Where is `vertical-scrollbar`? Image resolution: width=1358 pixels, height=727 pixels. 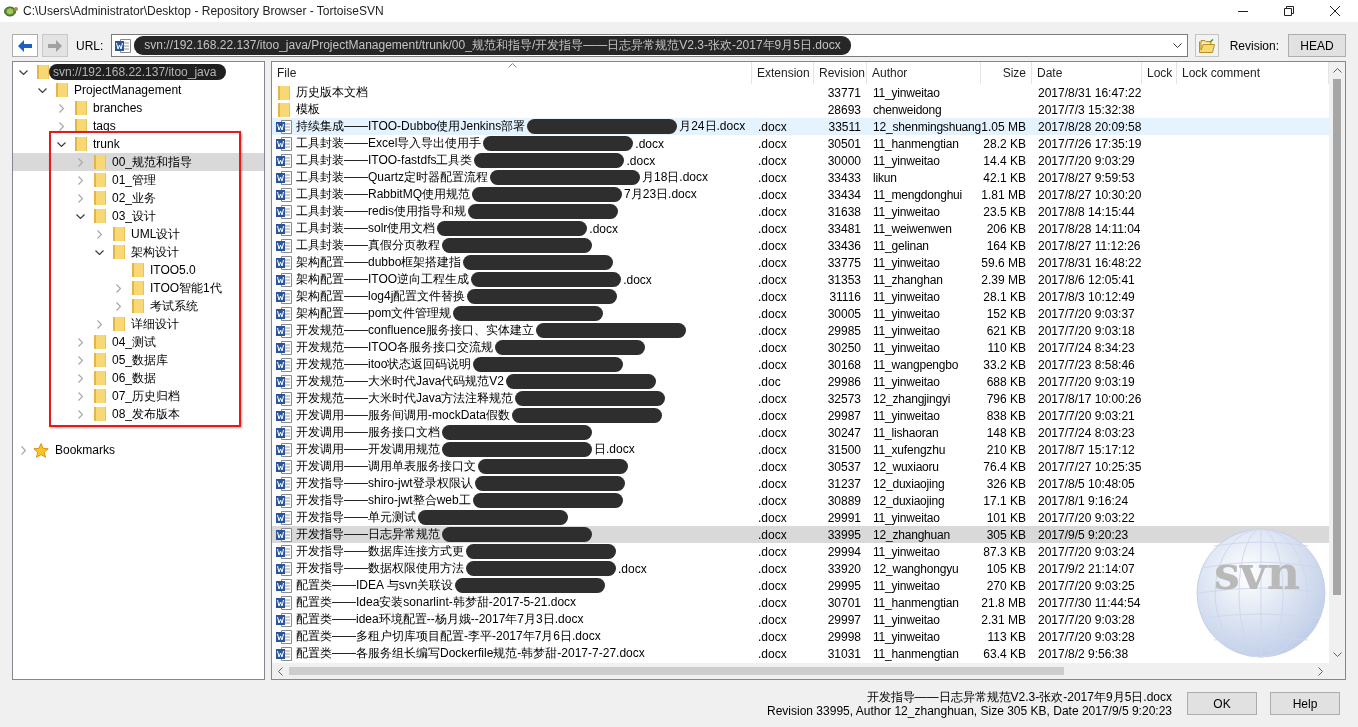 vertical-scrollbar is located at coordinates (1337, 362).